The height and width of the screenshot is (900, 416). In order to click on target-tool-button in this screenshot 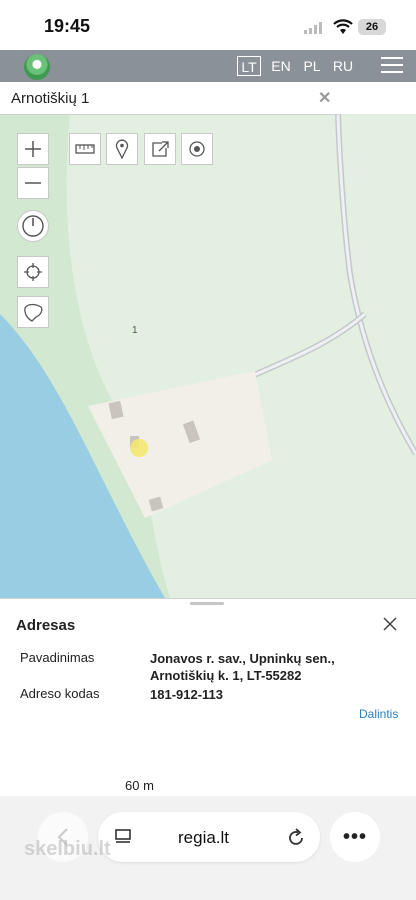, I will do `click(197, 149)`.